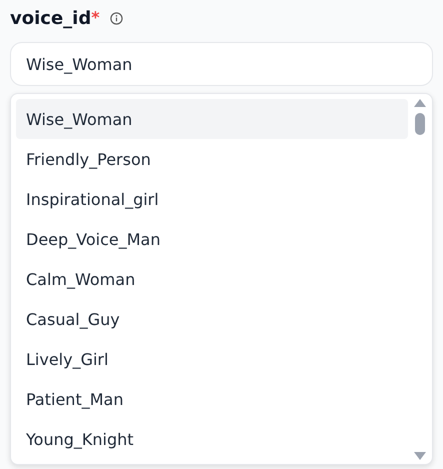  I want to click on dropdown-option: Lively_Girl, so click(212, 359).